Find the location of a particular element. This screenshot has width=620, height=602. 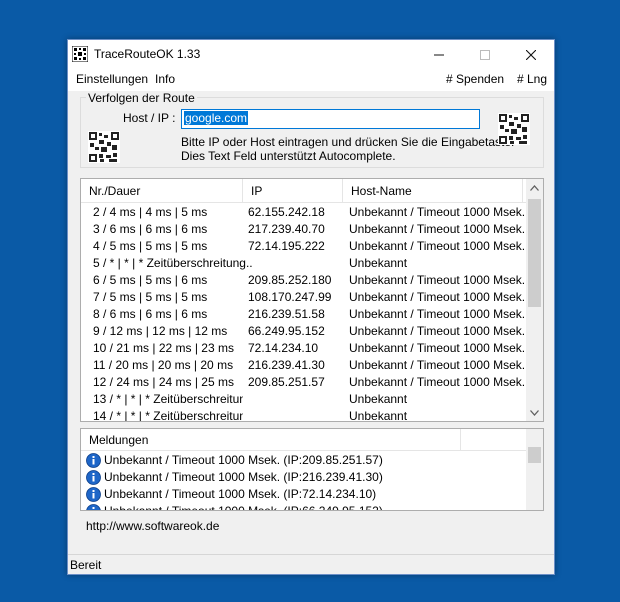

minimize-icon is located at coordinates (439, 54).